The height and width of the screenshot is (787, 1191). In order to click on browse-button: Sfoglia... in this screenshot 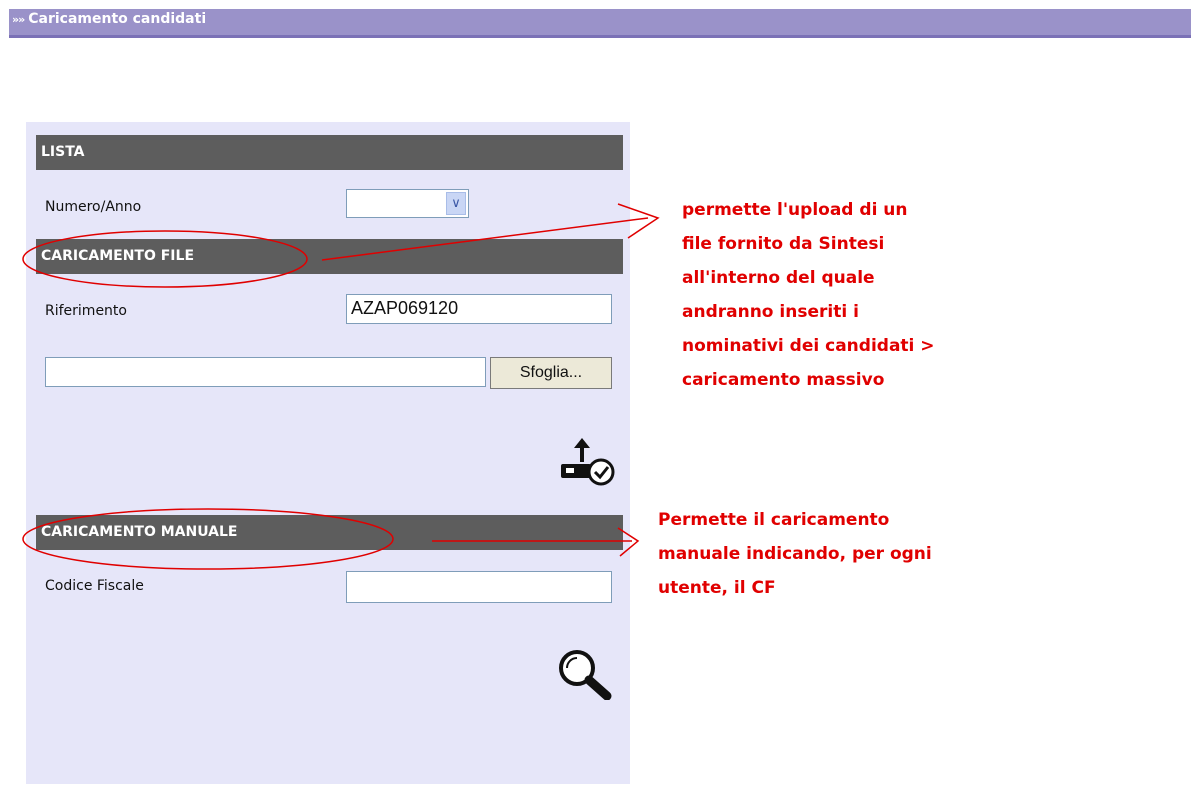, I will do `click(551, 373)`.